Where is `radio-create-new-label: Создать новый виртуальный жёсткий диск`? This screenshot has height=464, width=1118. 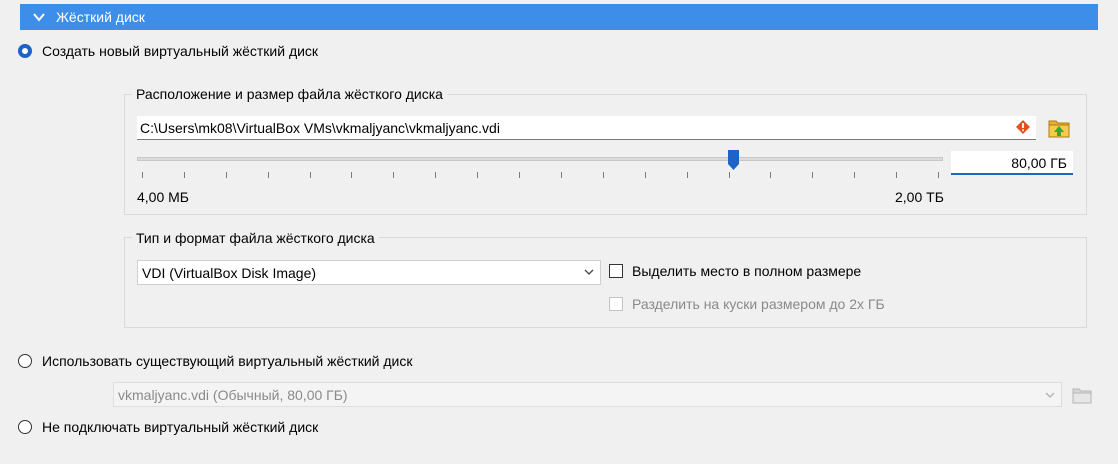 radio-create-new-label: Создать новый виртуальный жёсткий диск is located at coordinates (180, 51).